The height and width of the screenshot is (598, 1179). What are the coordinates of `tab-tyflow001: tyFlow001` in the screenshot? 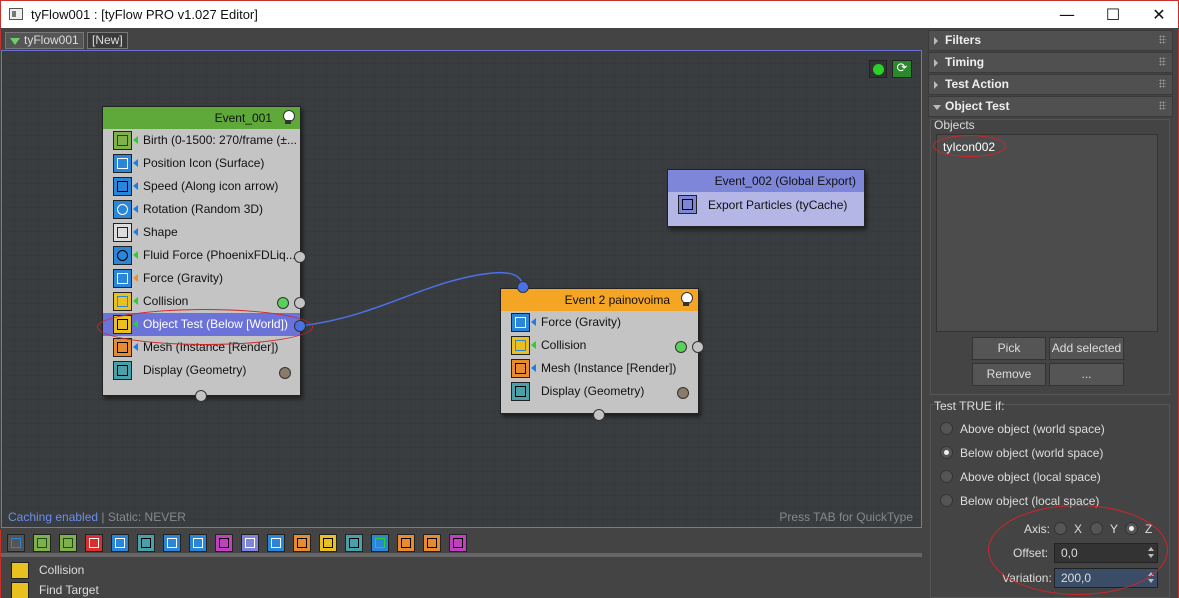 It's located at (44, 40).